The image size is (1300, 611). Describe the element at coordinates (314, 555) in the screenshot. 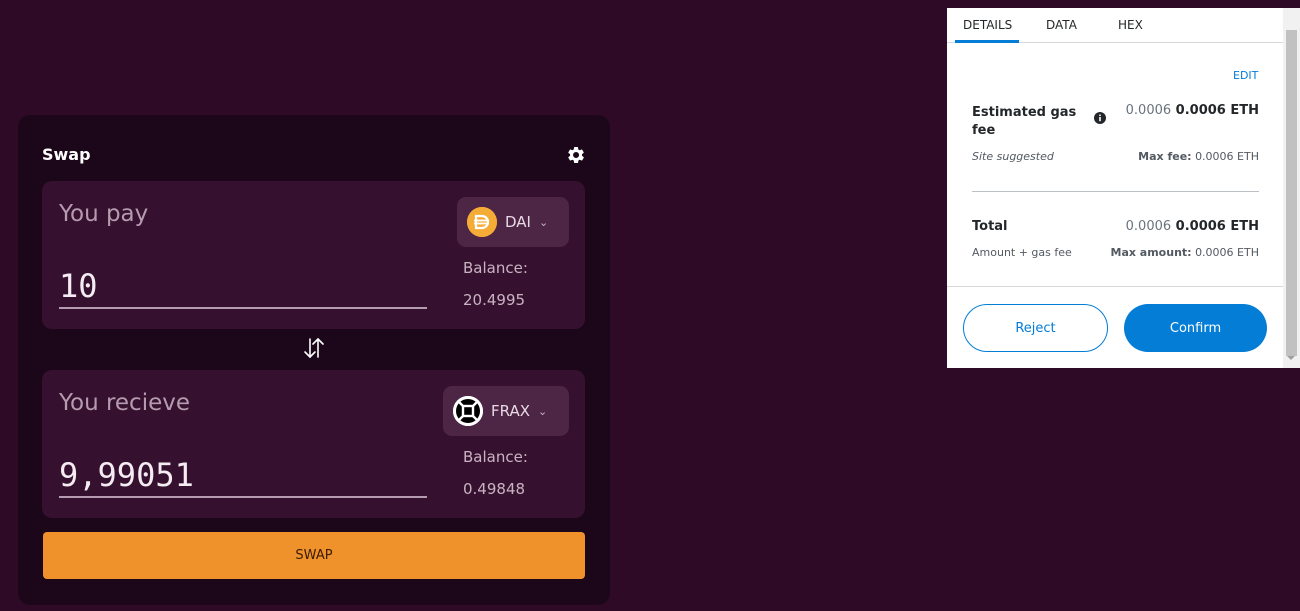

I see `swap-button: SWAP` at that location.